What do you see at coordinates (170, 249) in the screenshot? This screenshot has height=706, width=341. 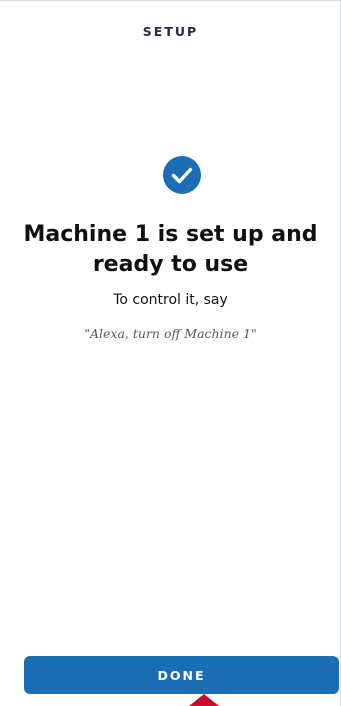 I see `success-headline: Machine 1 is set up and ready to use` at bounding box center [170, 249].